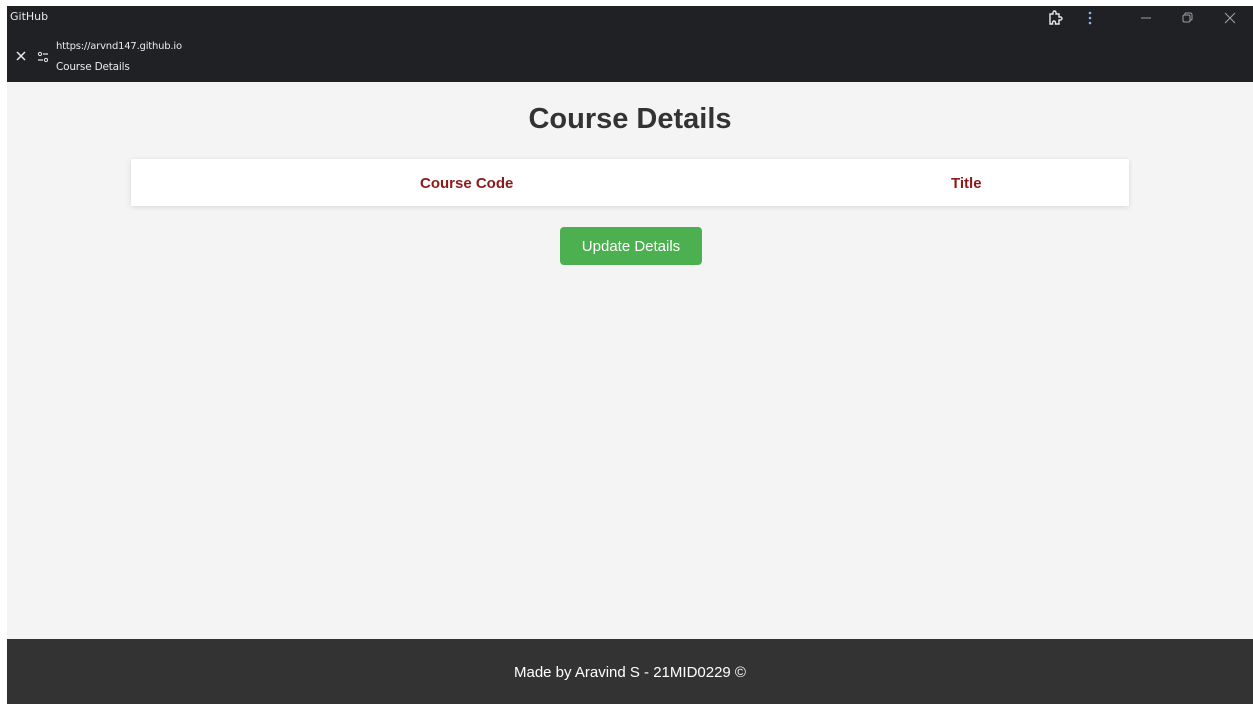 Image resolution: width=1253 pixels, height=704 pixels. I want to click on column-header-course-code: Course Code, so click(467, 183).